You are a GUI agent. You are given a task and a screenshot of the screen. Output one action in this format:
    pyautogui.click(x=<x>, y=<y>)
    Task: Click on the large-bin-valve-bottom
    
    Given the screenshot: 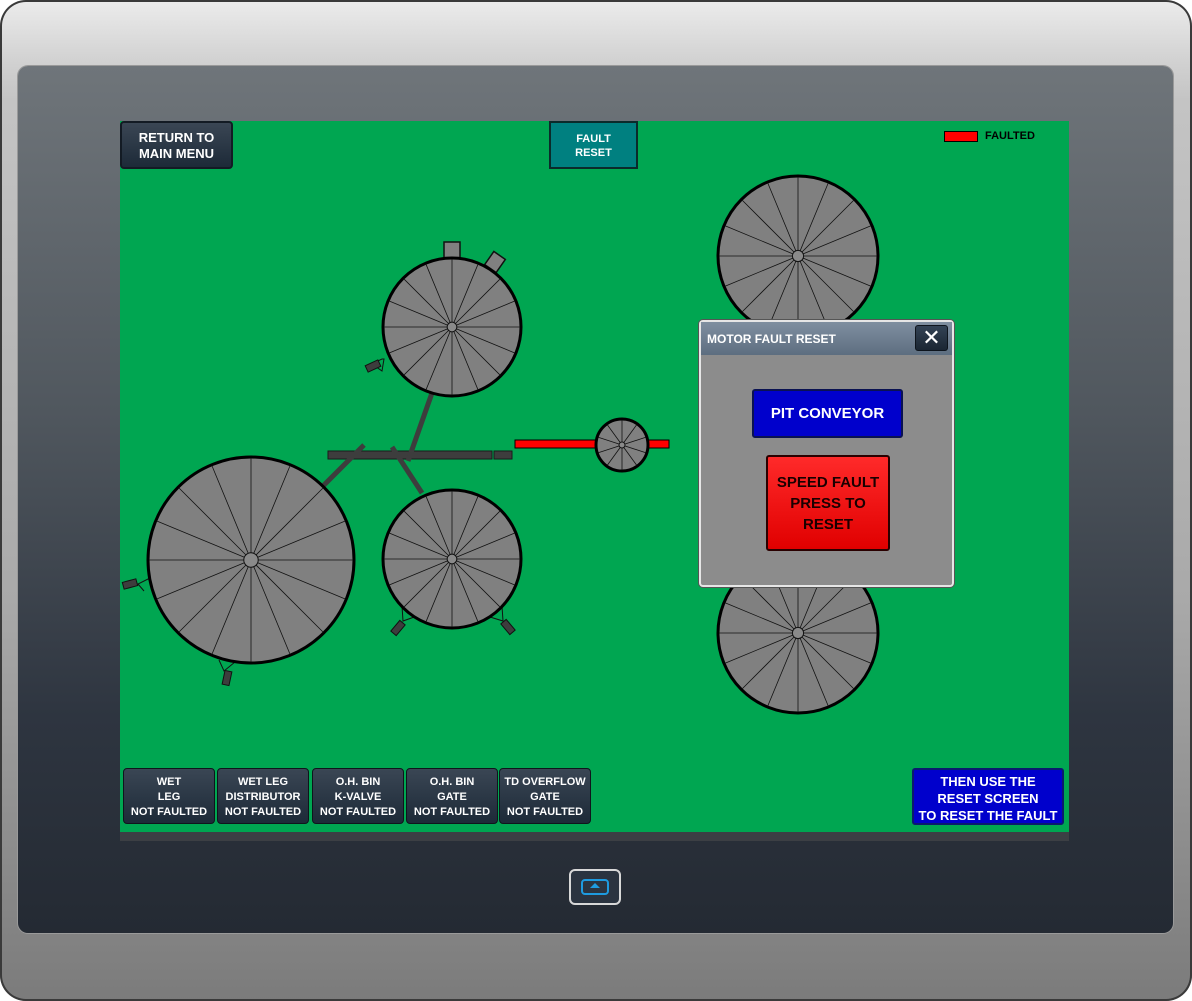 What is the action you would take?
    pyautogui.click(x=227, y=678)
    